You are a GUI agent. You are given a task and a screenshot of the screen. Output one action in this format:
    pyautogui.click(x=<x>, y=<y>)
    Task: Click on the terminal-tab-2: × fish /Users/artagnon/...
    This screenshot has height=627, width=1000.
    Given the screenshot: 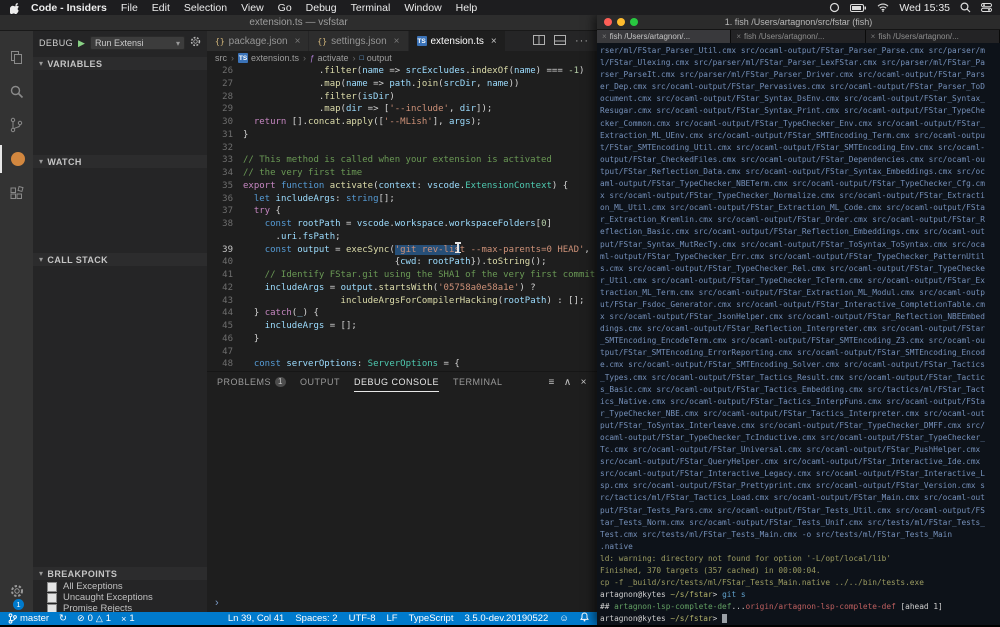 What is the action you would take?
    pyautogui.click(x=798, y=36)
    